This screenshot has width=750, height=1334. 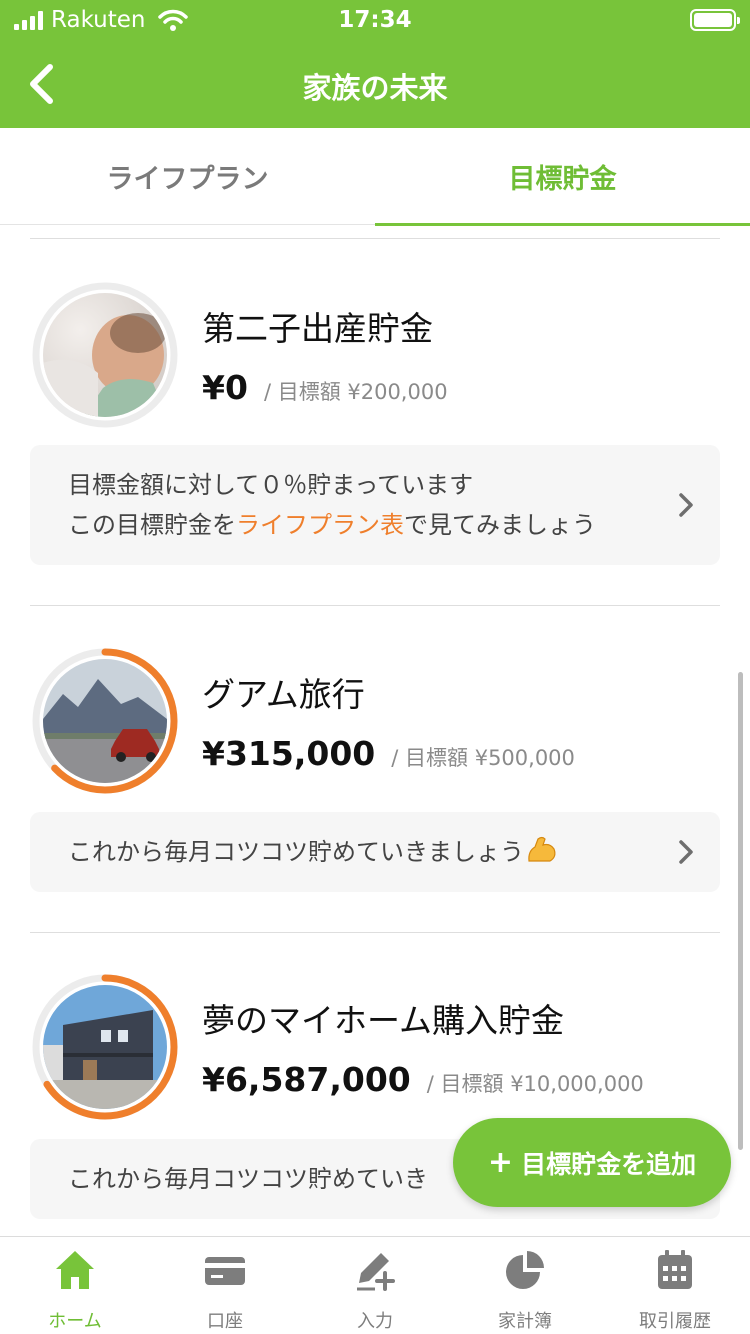 I want to click on message-text: で見てみましょう, so click(x=500, y=525).